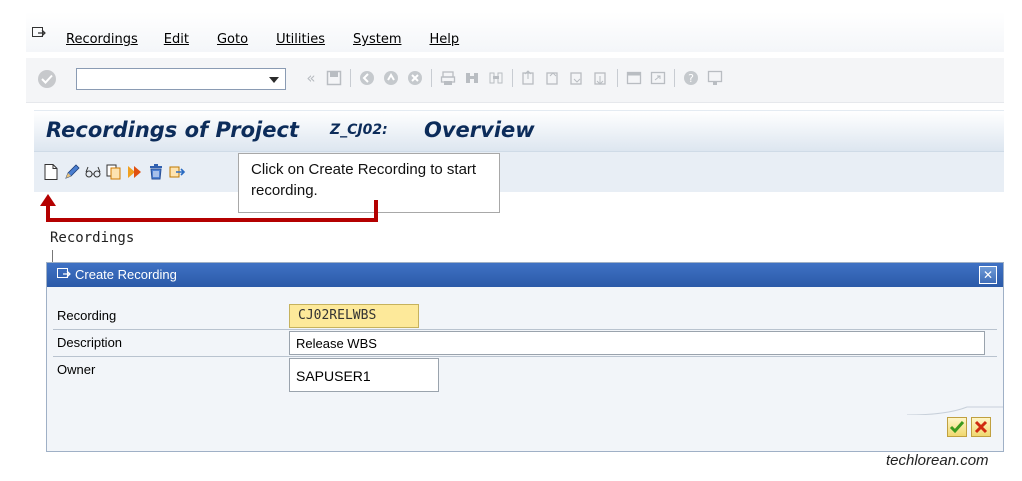  I want to click on new-session-icon, so click(634, 78).